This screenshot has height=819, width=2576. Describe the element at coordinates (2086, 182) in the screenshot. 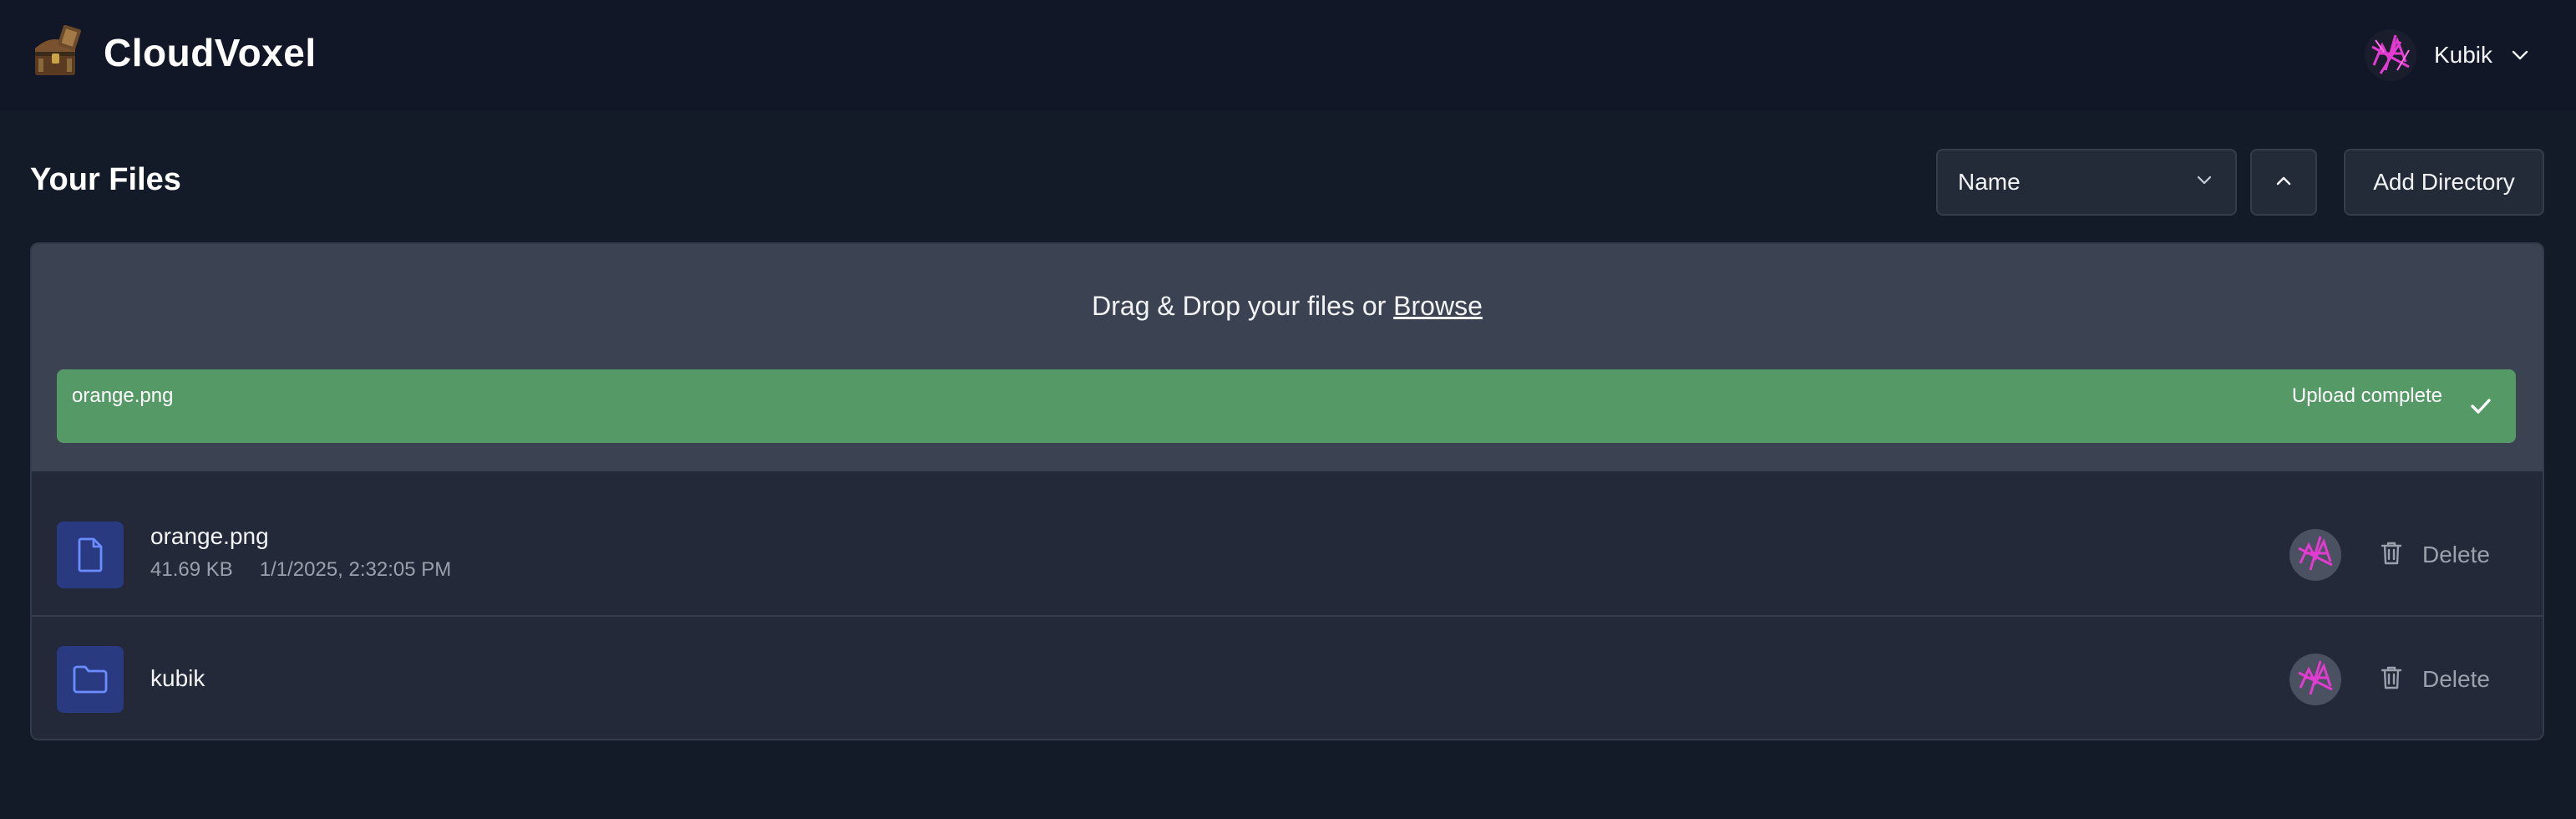

I see `sort-select: Name` at that location.